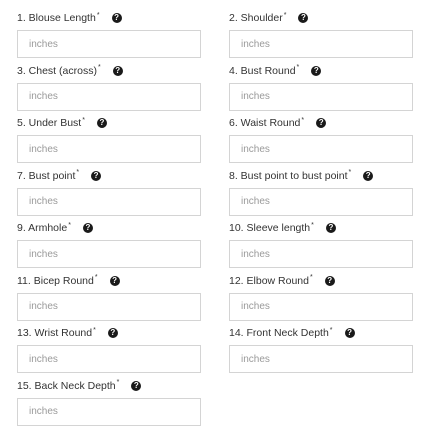  I want to click on field-label-row: 13. Wrist Round * ?, so click(109, 333).